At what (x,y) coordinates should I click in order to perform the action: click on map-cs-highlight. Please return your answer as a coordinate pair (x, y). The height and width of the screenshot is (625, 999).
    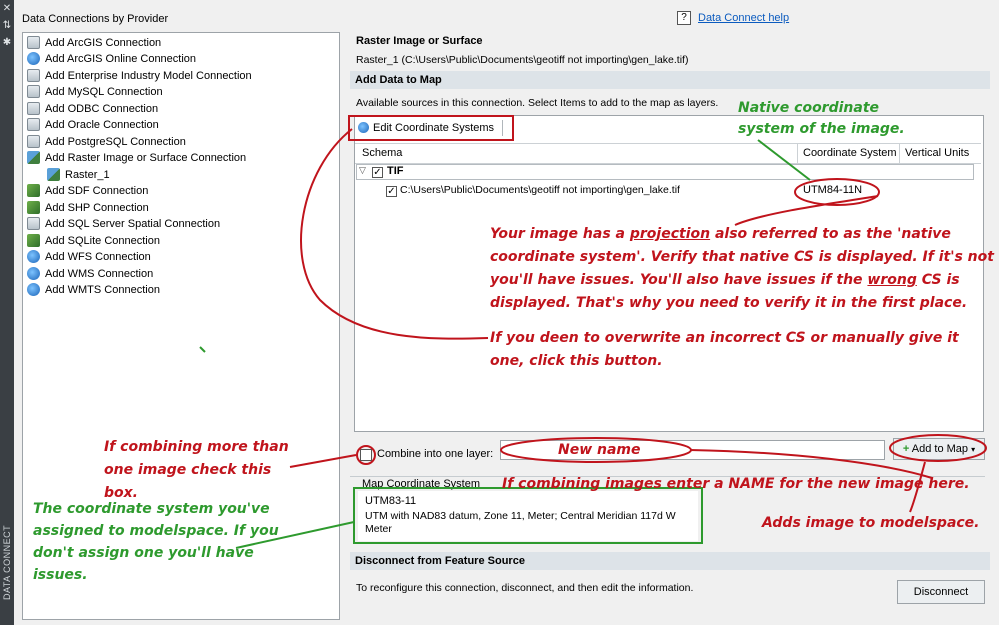
    Looking at the image, I should click on (528, 515).